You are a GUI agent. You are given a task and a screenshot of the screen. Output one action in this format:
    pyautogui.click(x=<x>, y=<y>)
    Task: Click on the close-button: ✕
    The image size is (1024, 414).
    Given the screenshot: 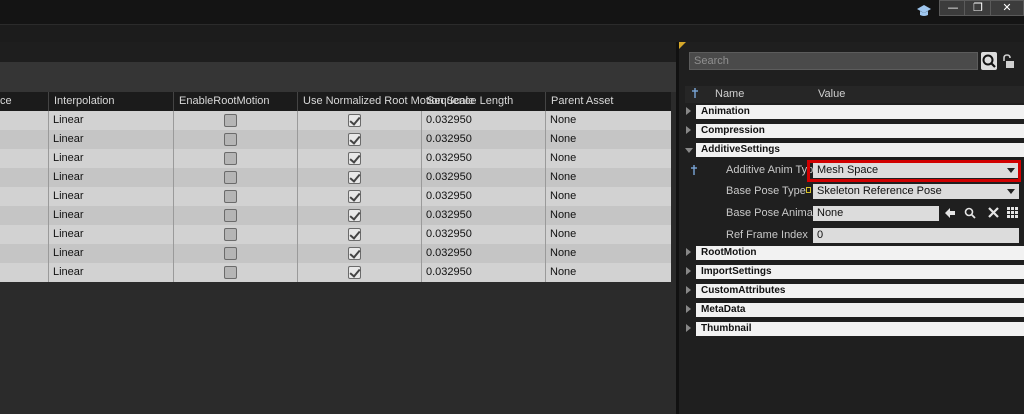 What is the action you would take?
    pyautogui.click(x=1007, y=8)
    